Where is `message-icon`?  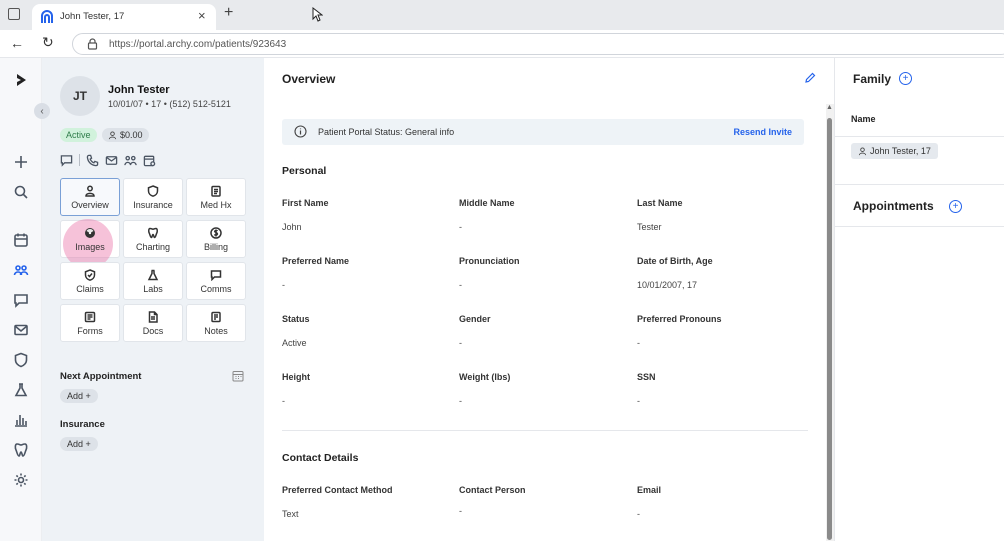
message-icon is located at coordinates (66, 160).